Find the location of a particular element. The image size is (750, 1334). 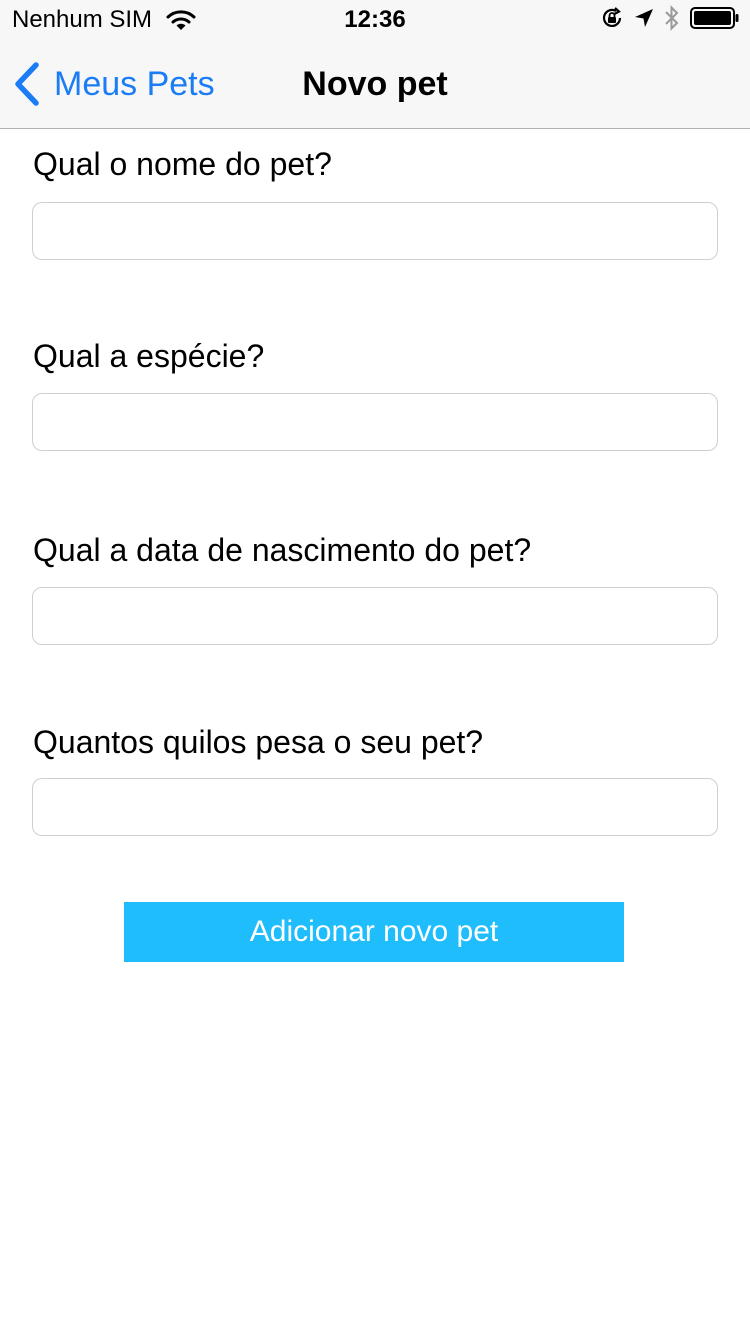

add-pet-button: Adicionar novo pet is located at coordinates (374, 932).